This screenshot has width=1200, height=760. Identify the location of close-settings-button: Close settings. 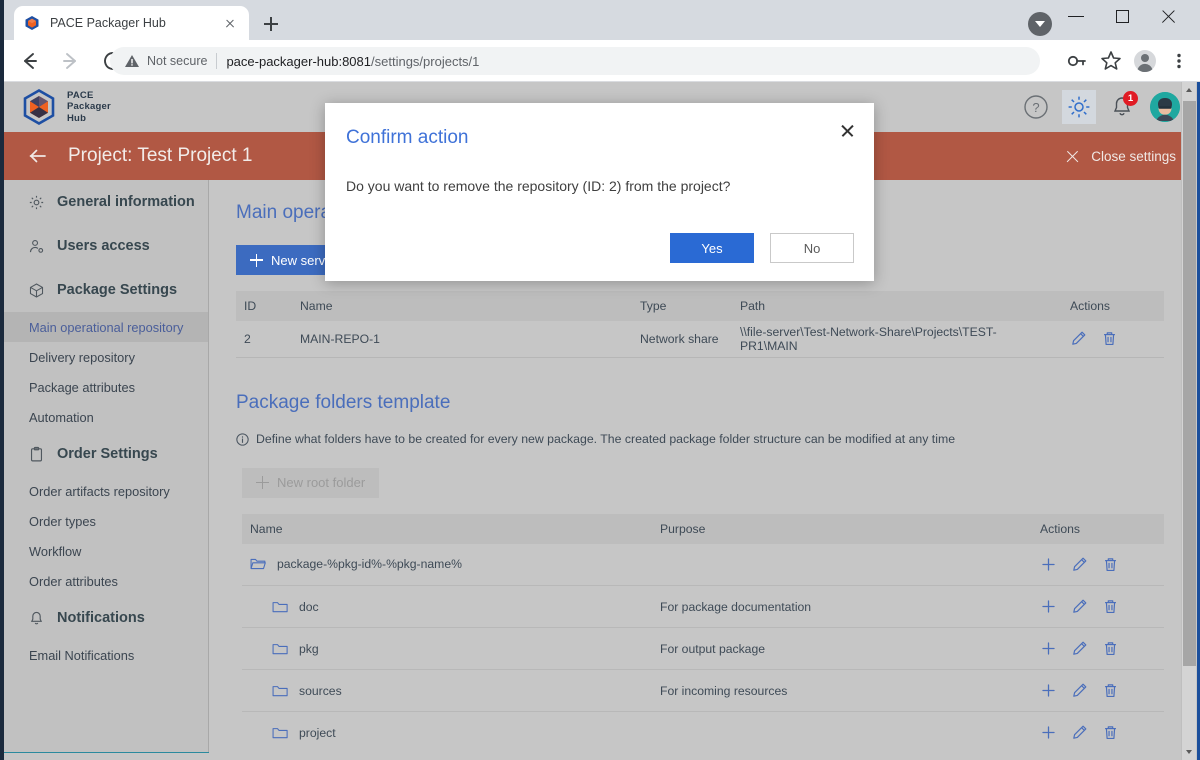
(1120, 156).